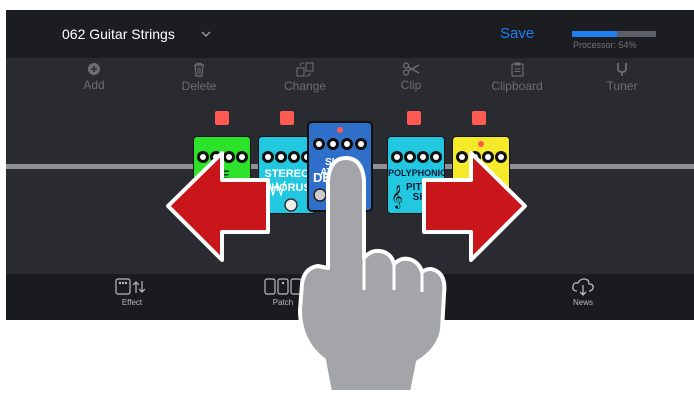 The image size is (694, 394). I want to click on effect-icon, so click(132, 287).